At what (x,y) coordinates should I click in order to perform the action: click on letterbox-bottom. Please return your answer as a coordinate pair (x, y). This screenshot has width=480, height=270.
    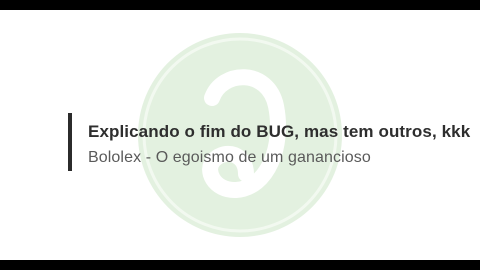
    Looking at the image, I should click on (240, 265).